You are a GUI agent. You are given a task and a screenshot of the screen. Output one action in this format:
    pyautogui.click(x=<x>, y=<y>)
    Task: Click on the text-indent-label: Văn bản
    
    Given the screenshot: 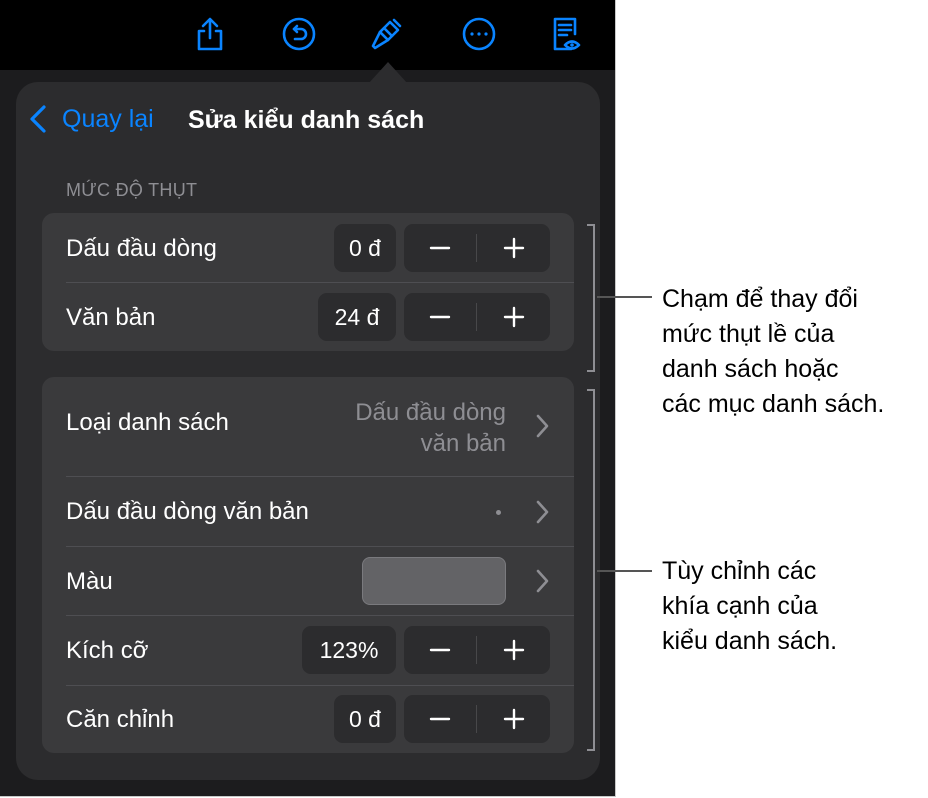 What is the action you would take?
    pyautogui.click(x=111, y=317)
    